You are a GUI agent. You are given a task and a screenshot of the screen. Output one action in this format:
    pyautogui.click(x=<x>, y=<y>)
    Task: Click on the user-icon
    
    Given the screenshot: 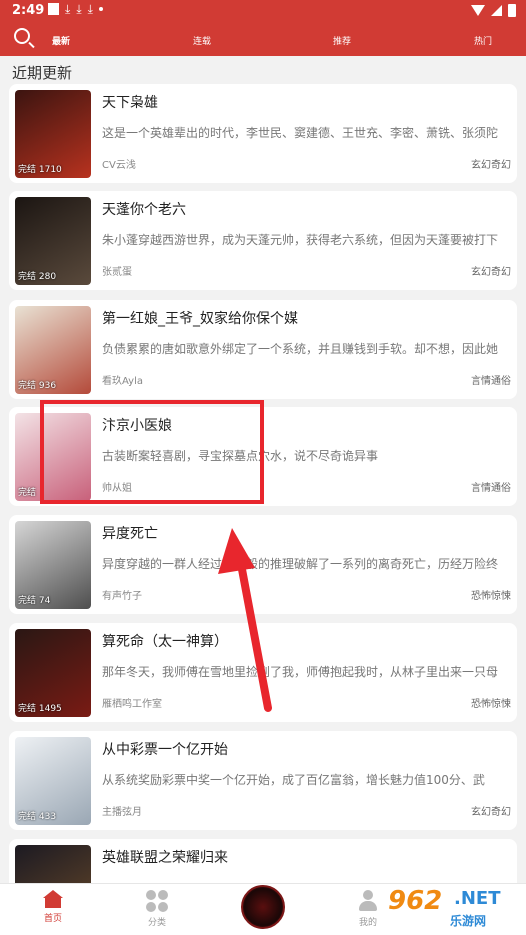 What is the action you would take?
    pyautogui.click(x=368, y=901)
    